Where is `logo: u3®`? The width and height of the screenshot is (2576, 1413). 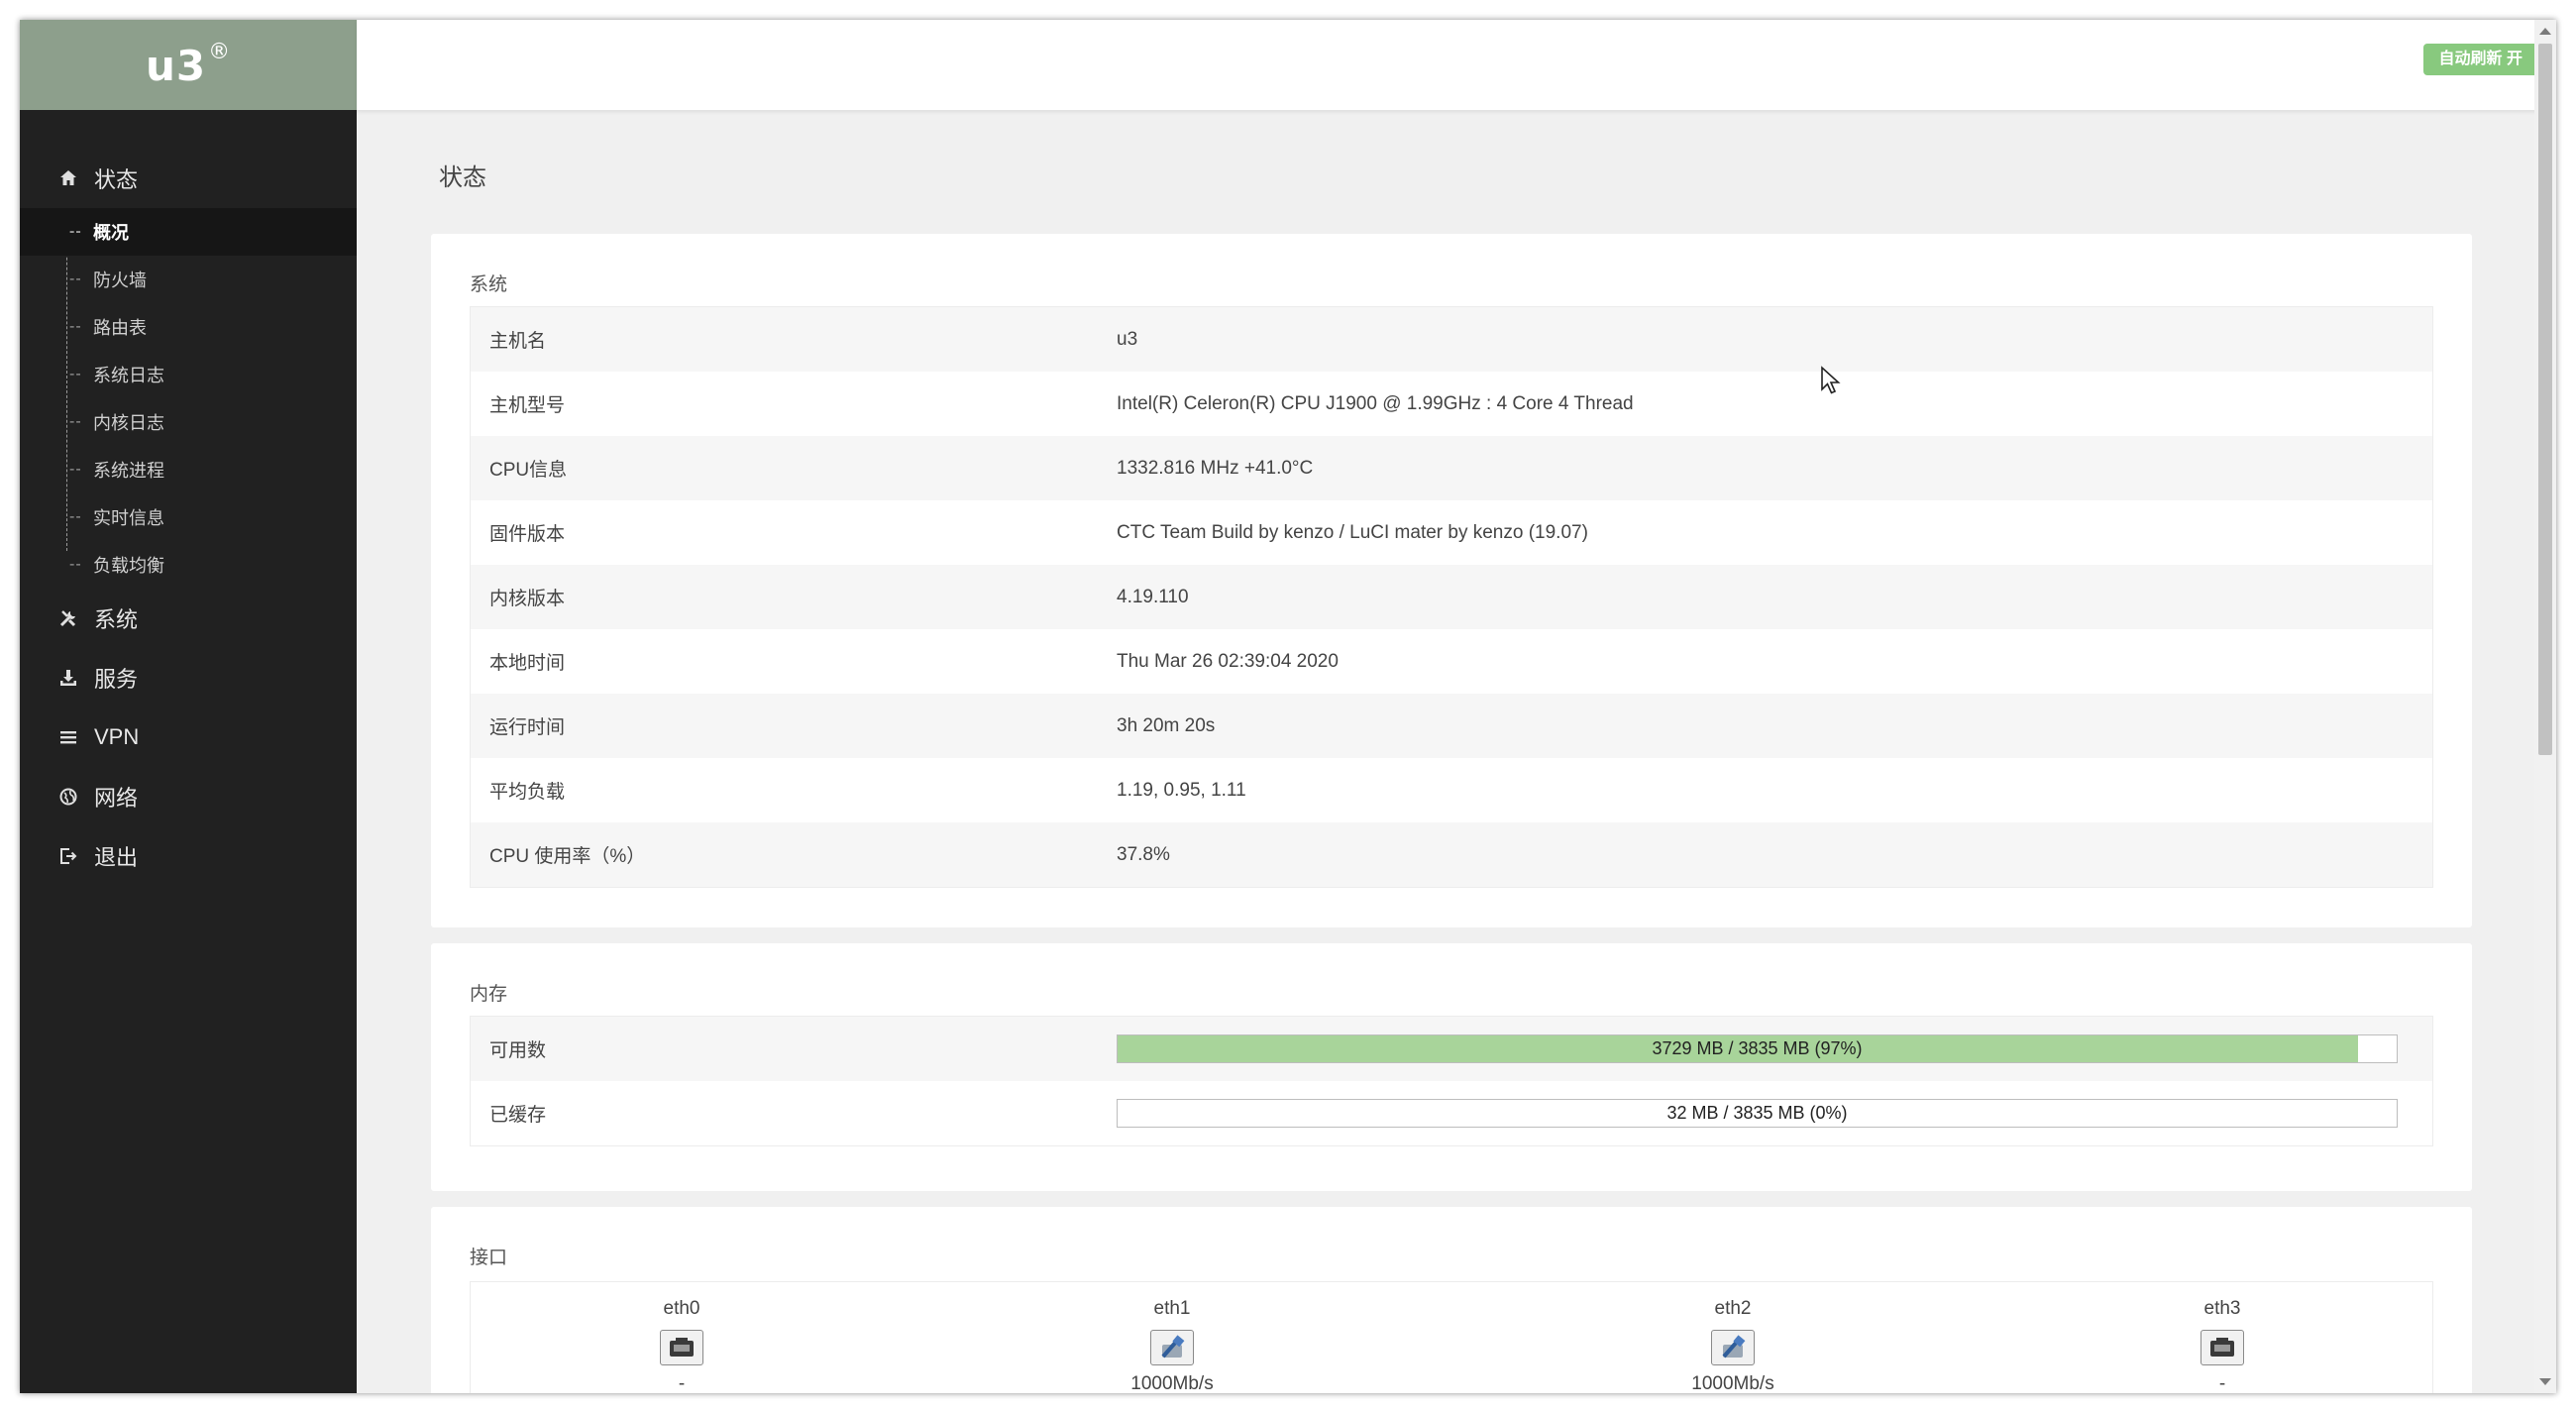 logo: u3® is located at coordinates (188, 65).